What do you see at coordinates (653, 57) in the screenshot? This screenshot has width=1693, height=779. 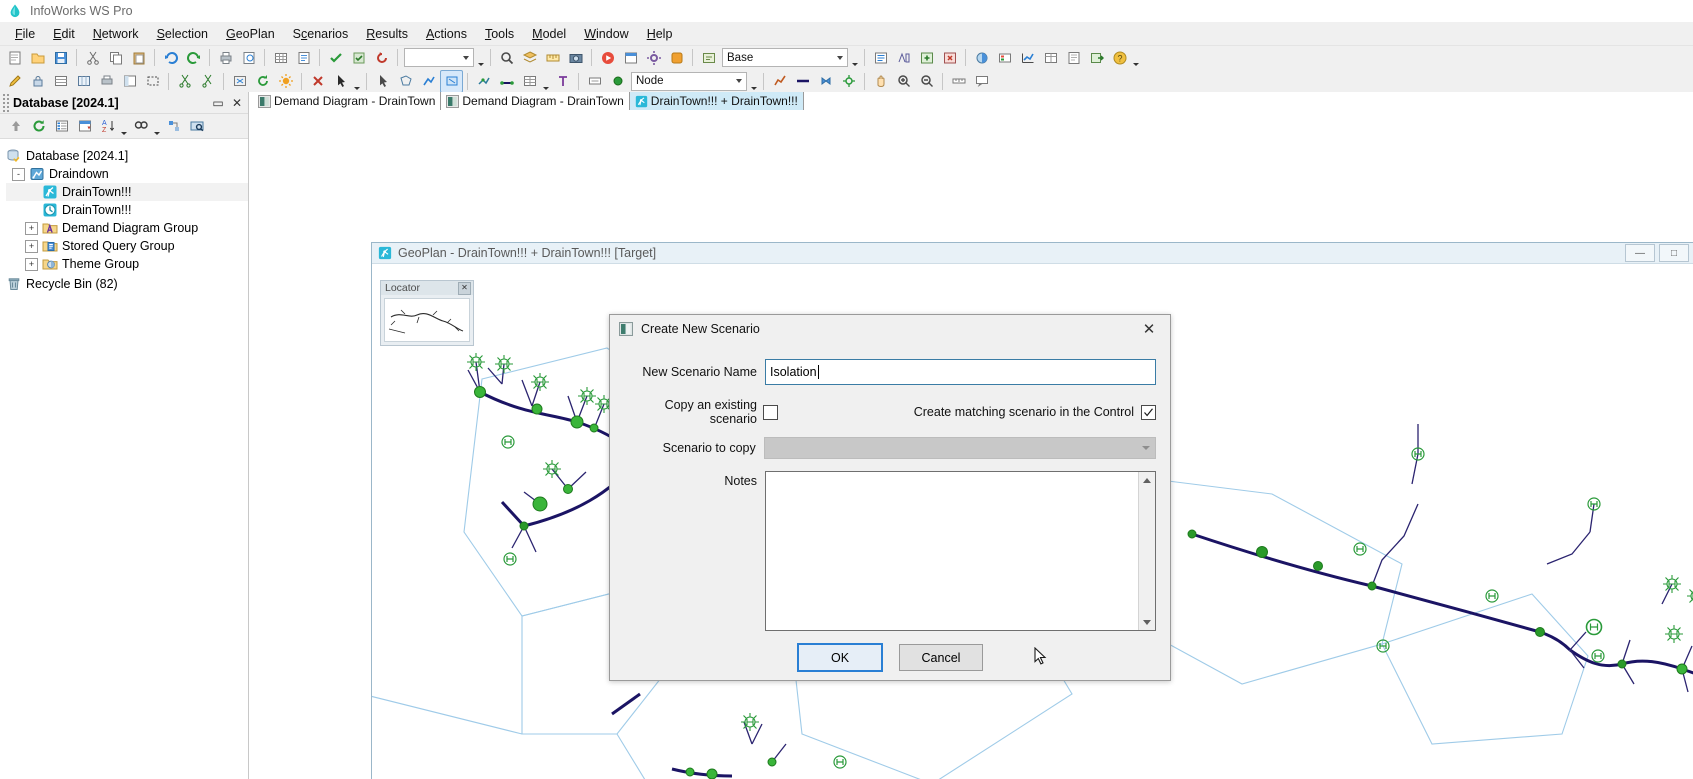 I see `settings-icon` at bounding box center [653, 57].